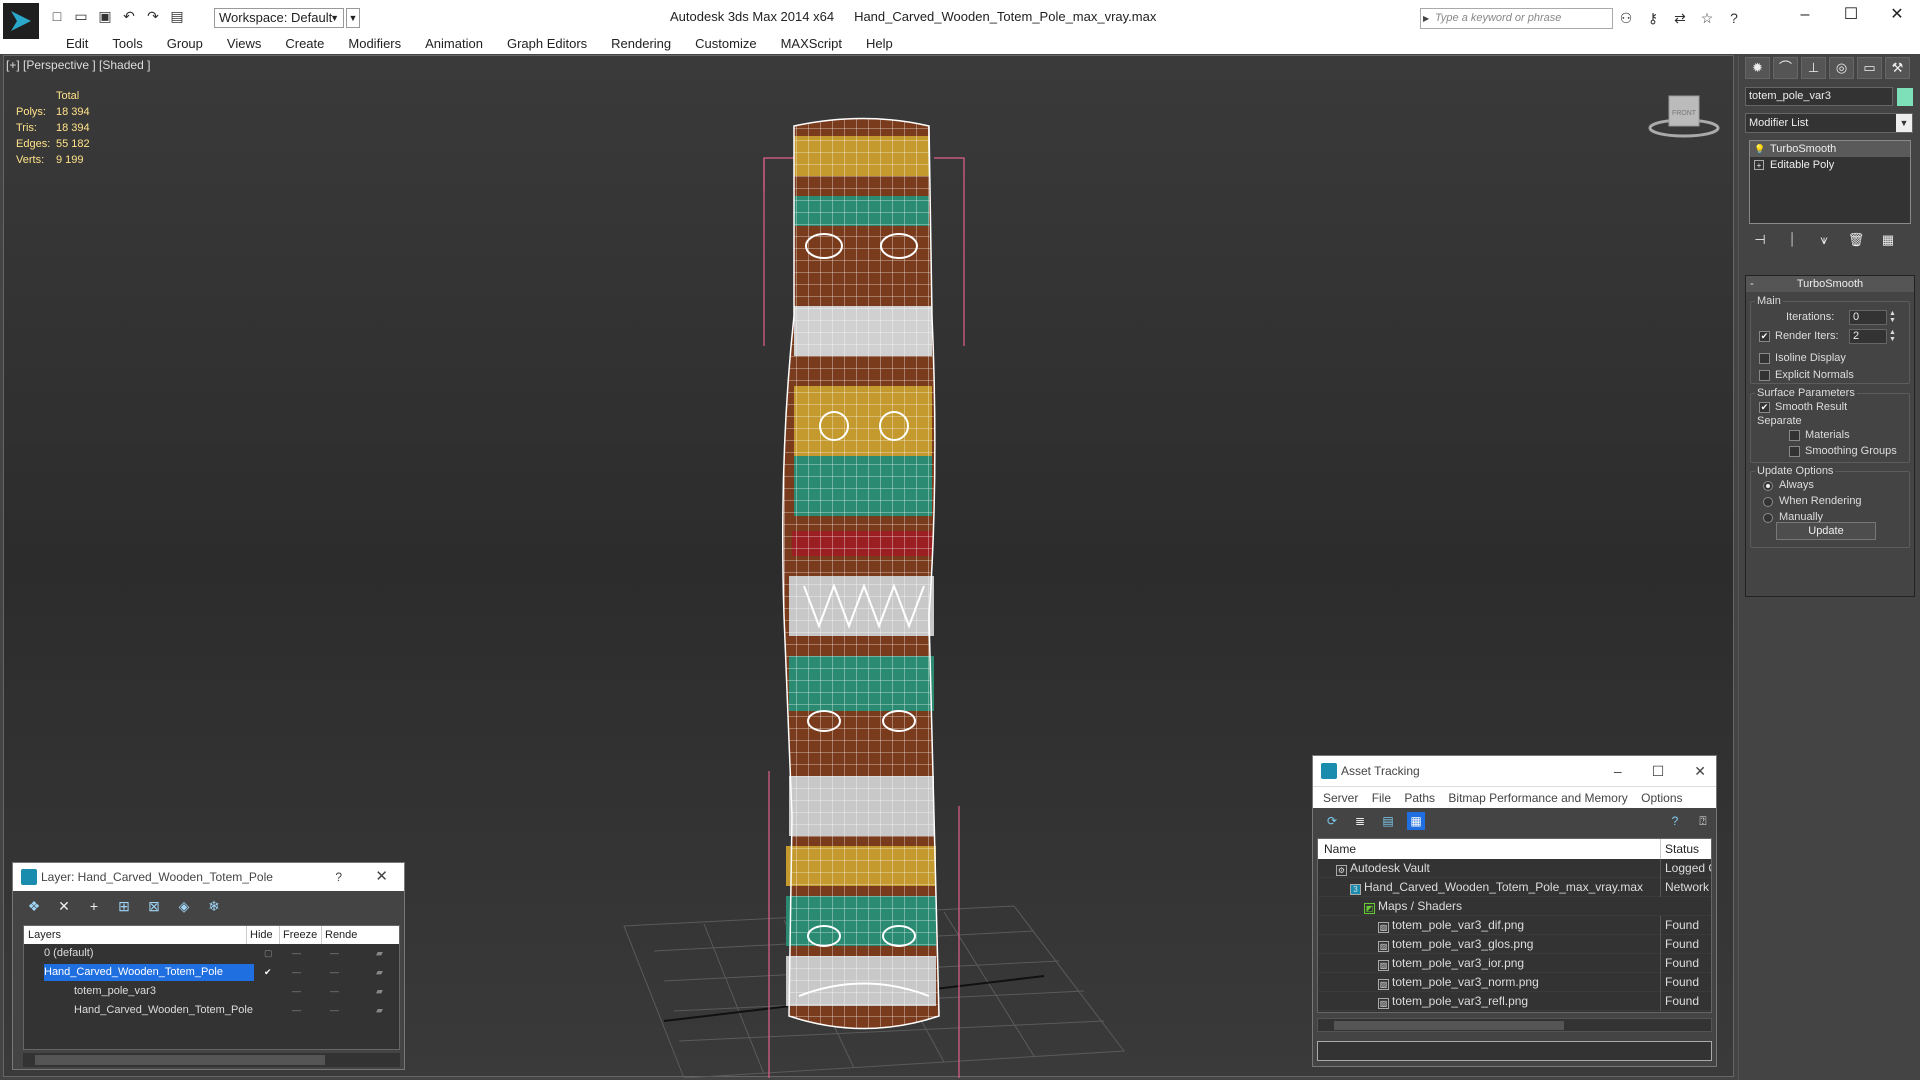 Image resolution: width=1920 pixels, height=1080 pixels. What do you see at coordinates (1768, 502) in the screenshot?
I see `when-rendering-radio` at bounding box center [1768, 502].